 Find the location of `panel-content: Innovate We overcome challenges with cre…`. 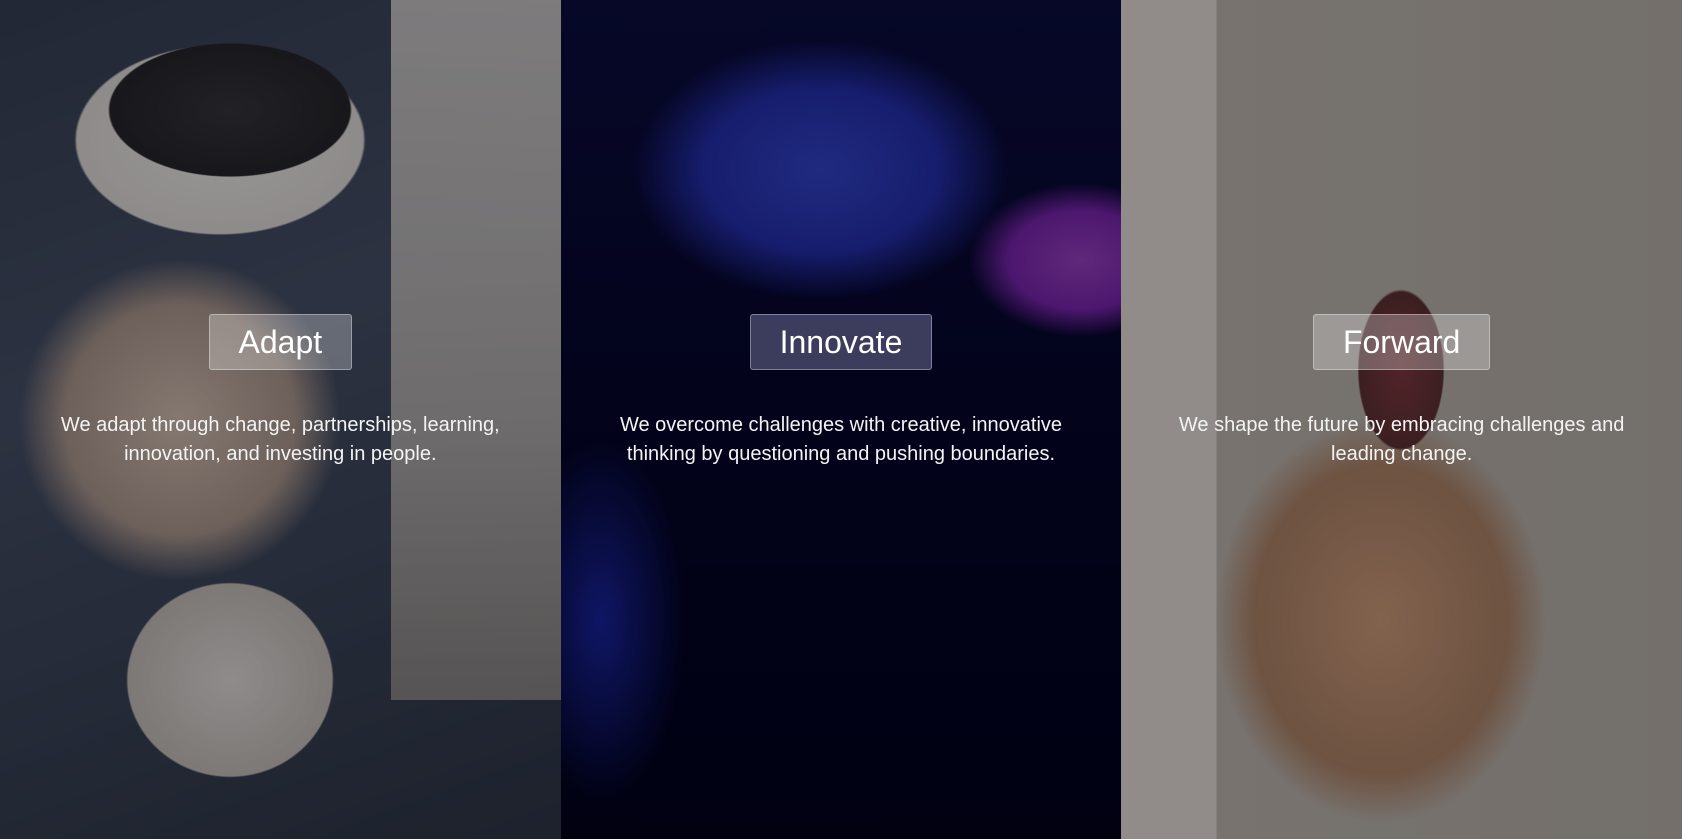

panel-content: Innovate We overcome challenges with cre… is located at coordinates (841, 401).